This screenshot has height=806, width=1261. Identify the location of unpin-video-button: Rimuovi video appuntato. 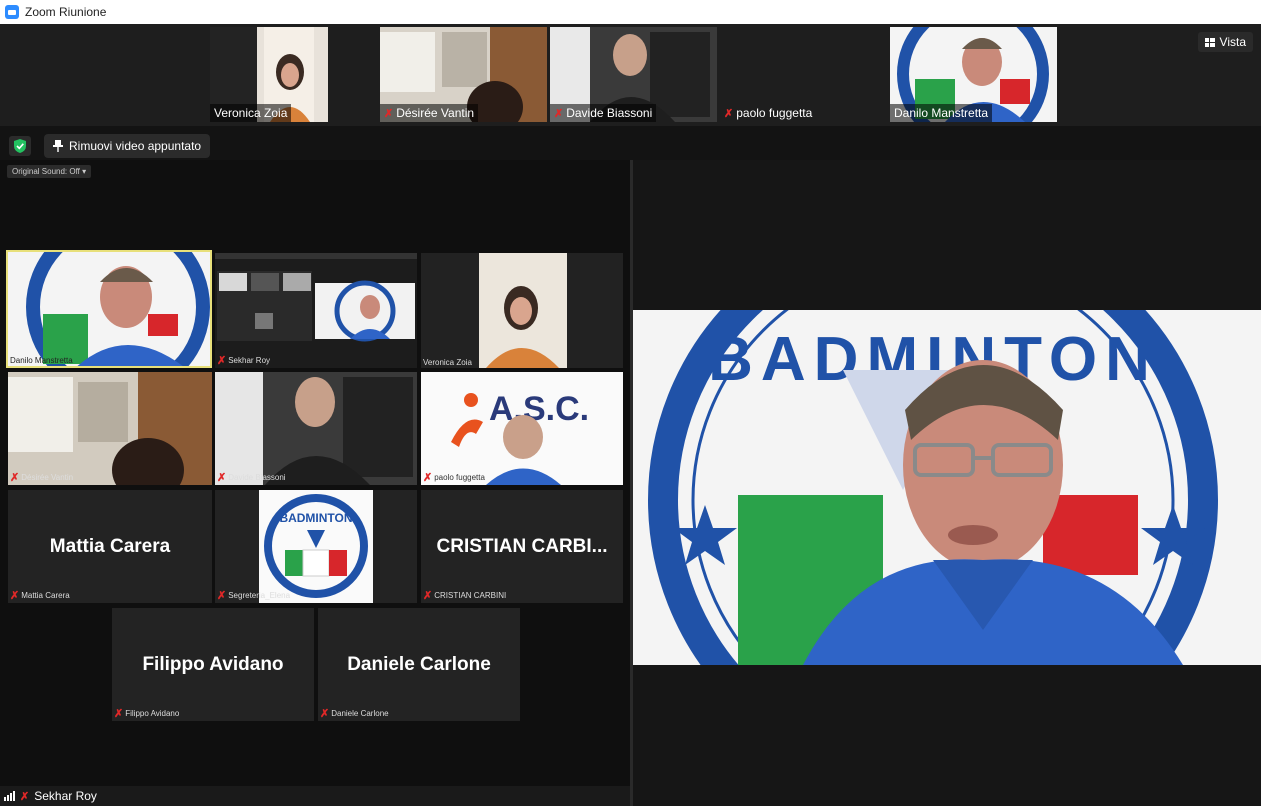
(127, 146).